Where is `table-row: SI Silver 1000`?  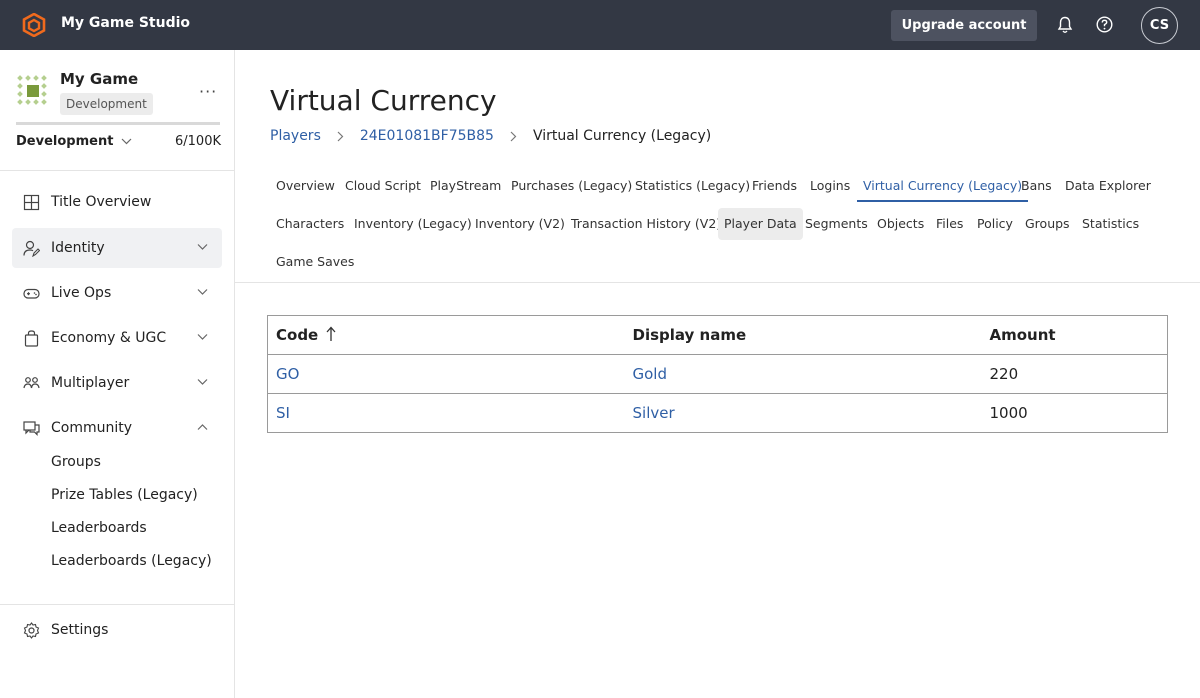 table-row: SI Silver 1000 is located at coordinates (717, 413).